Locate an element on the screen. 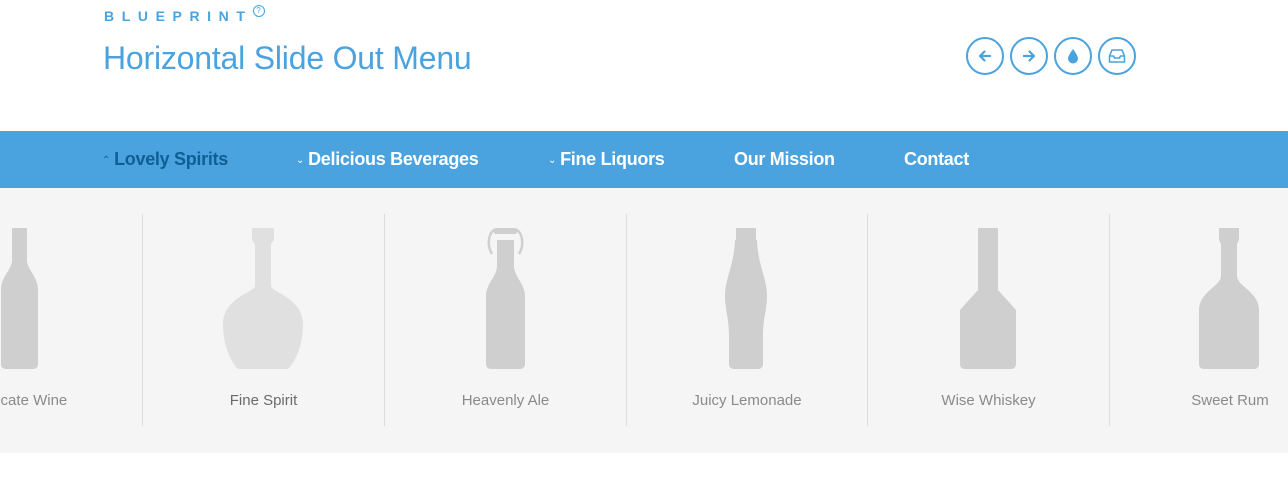 This screenshot has height=482, width=1288. product-label: Fine Spirit is located at coordinates (263, 400).